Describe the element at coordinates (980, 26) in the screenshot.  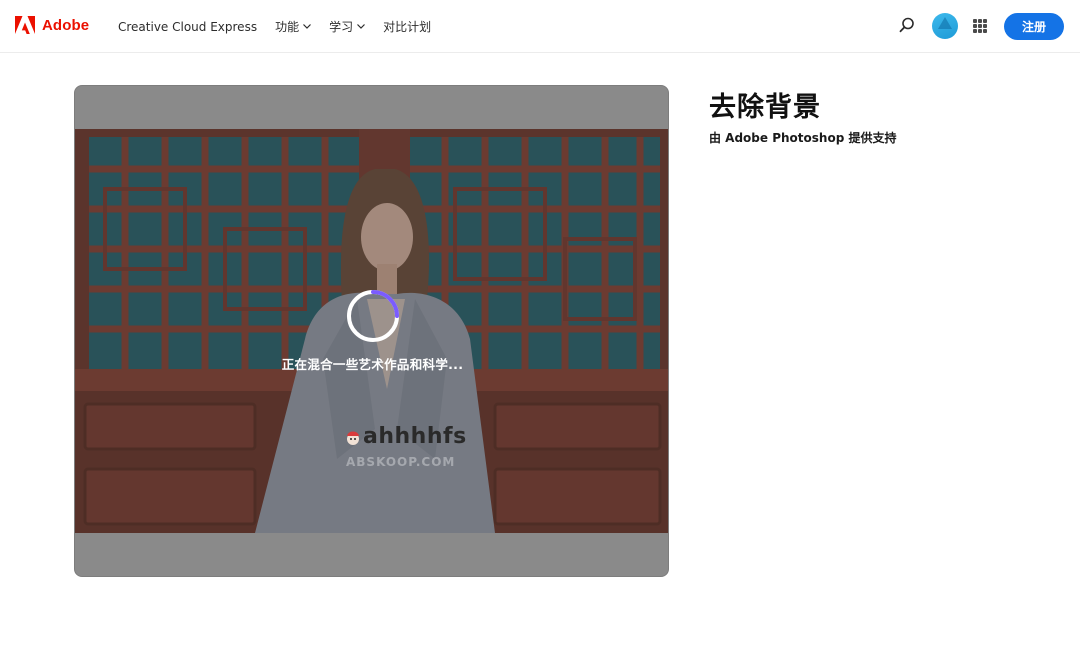
I see `apps-grid-button` at that location.